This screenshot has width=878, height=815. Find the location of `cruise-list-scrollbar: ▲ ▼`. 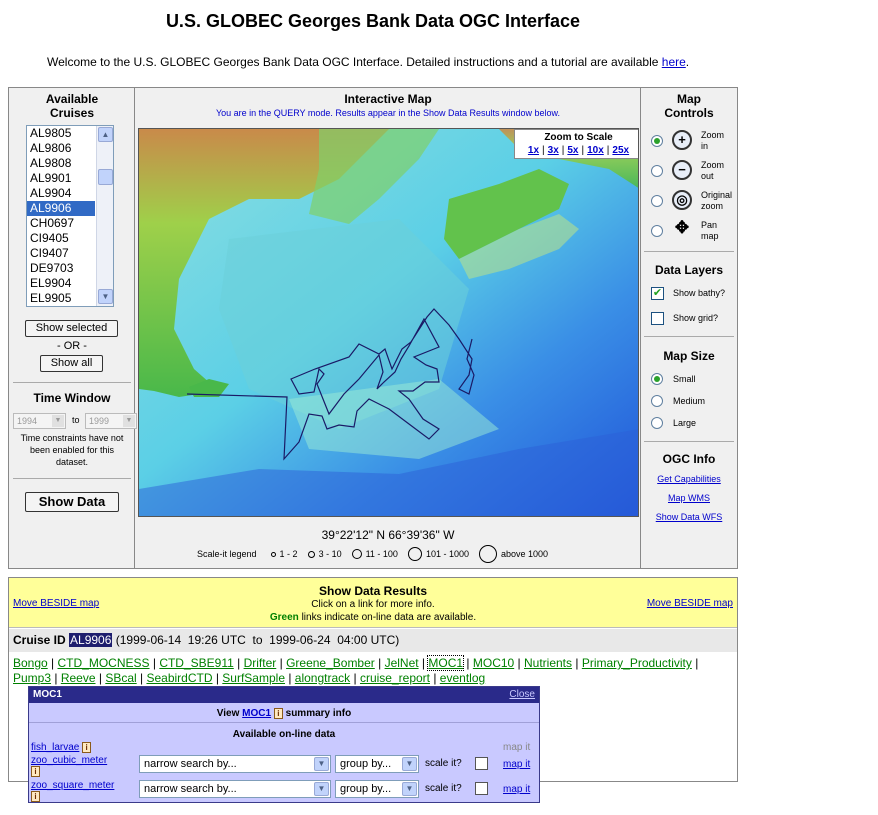

cruise-list-scrollbar: ▲ ▼ is located at coordinates (104, 216).